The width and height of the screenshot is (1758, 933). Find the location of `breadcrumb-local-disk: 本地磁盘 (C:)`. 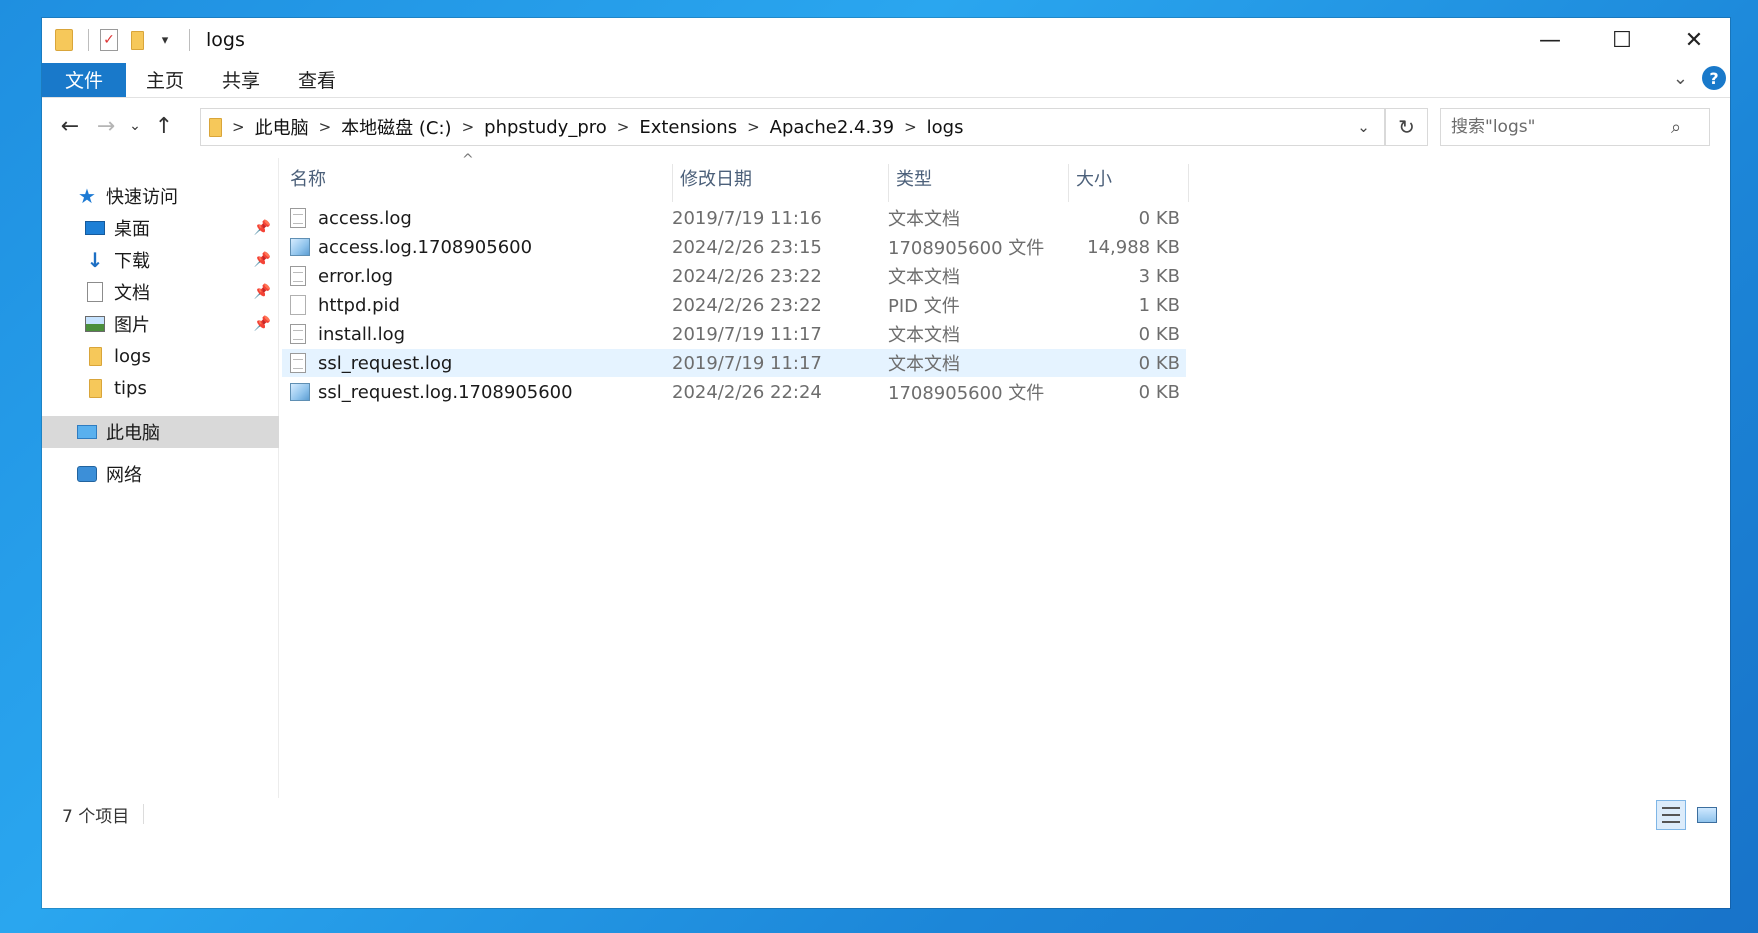

breadcrumb-local-disk: 本地磁盘 (C:) is located at coordinates (396, 127).